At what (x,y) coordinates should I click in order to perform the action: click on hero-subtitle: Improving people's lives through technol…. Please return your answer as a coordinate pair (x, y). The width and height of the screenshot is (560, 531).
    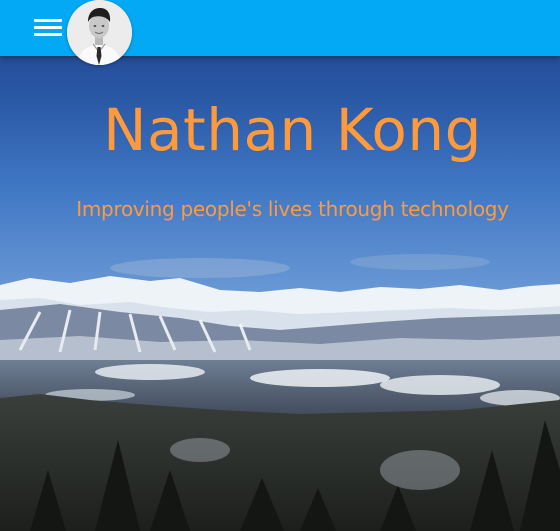
    Looking at the image, I should click on (292, 209).